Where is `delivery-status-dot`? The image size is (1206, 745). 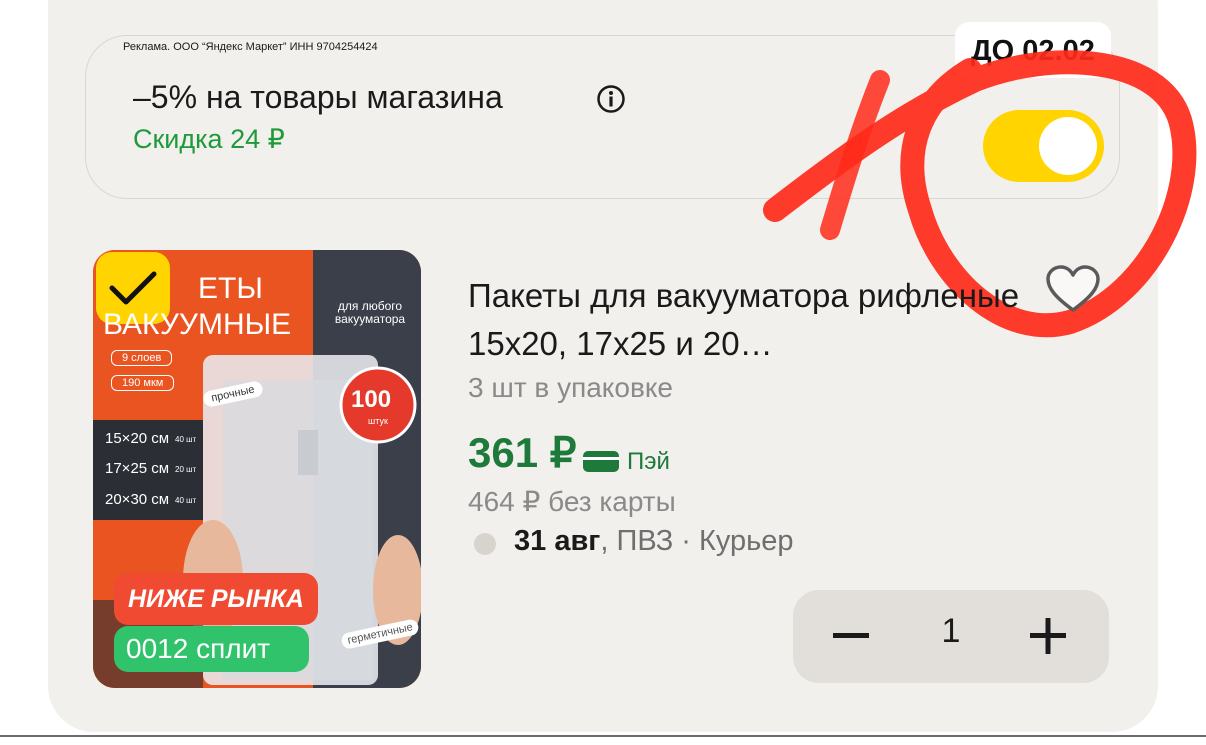
delivery-status-dot is located at coordinates (485, 544).